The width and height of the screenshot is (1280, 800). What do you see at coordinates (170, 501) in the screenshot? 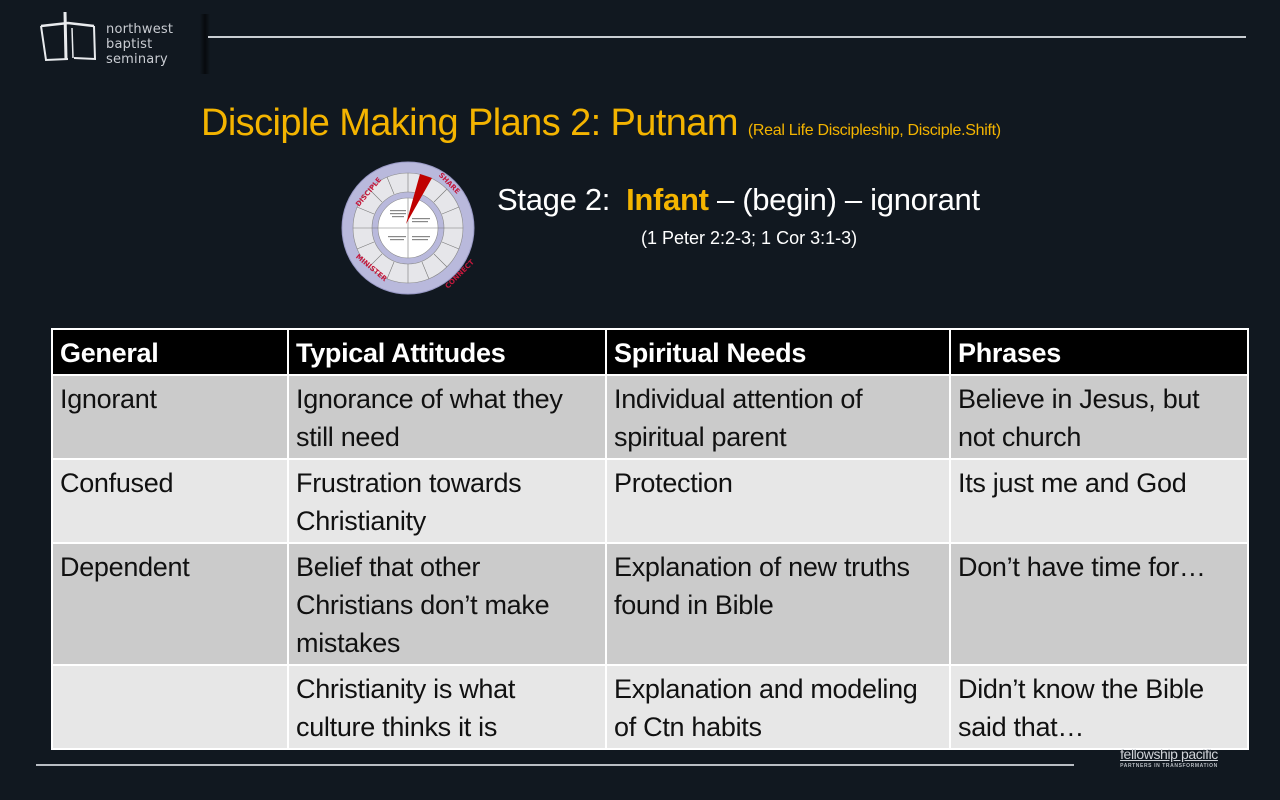
I see `cell-general: Confused` at bounding box center [170, 501].